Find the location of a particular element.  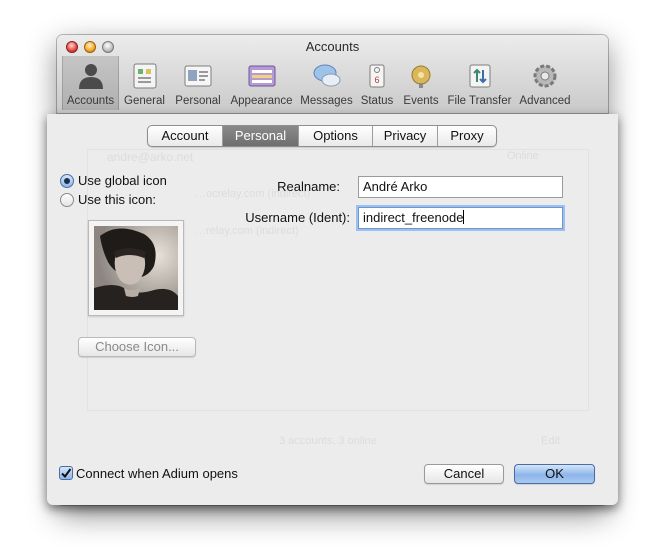

toolbar-label: Appearance is located at coordinates (261, 101).